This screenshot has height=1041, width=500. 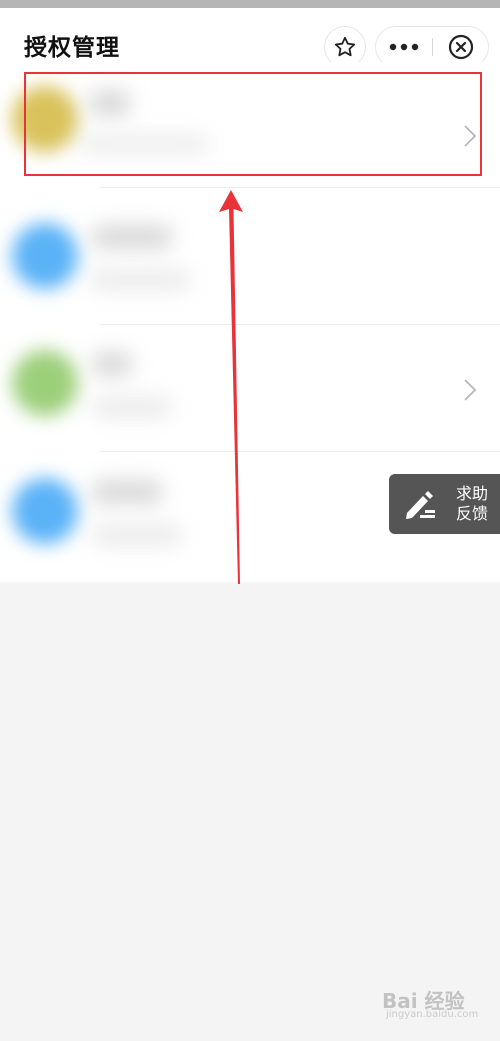 I want to click on status-strip, so click(x=250, y=4).